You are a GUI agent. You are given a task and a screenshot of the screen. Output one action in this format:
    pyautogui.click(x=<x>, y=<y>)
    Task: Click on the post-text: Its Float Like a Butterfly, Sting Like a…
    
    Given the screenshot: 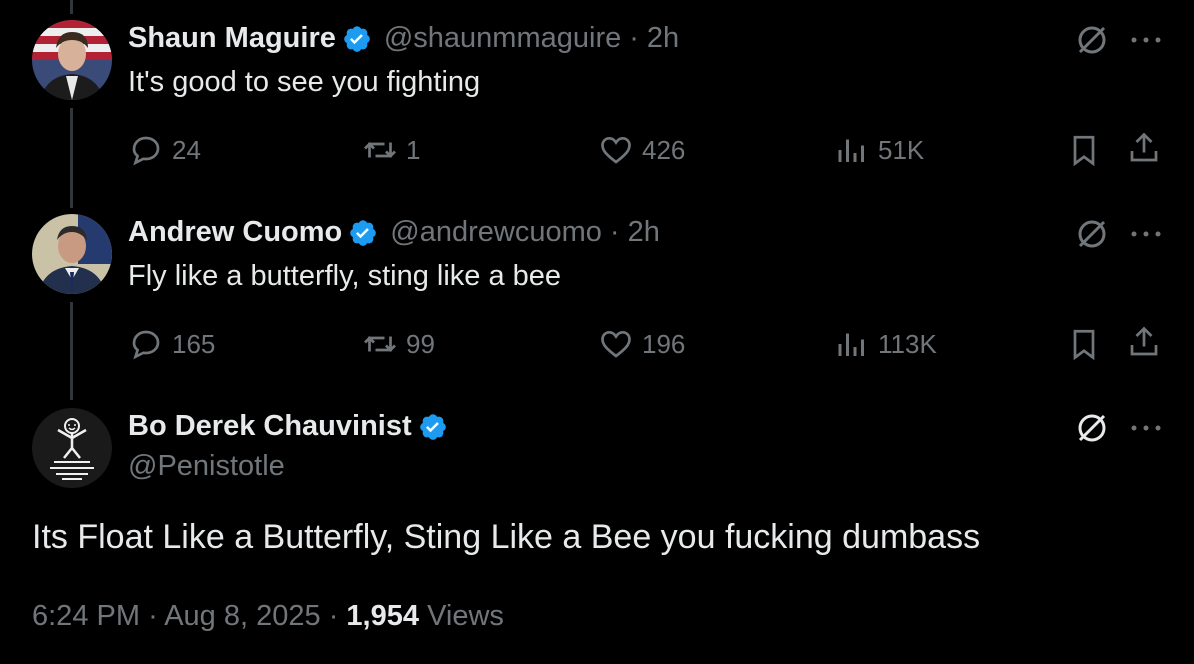 What is the action you would take?
    pyautogui.click(x=506, y=537)
    